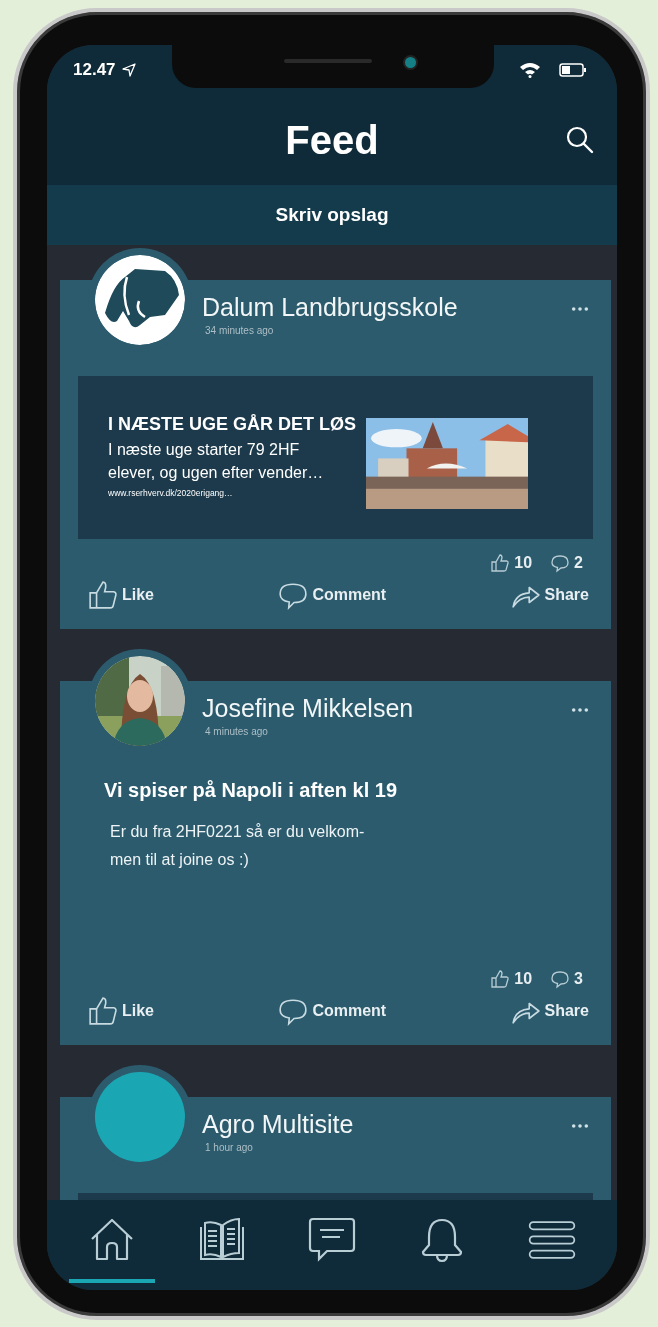 The height and width of the screenshot is (1327, 658). What do you see at coordinates (332, 215) in the screenshot?
I see `write-post-button: Skriv opslag` at bounding box center [332, 215].